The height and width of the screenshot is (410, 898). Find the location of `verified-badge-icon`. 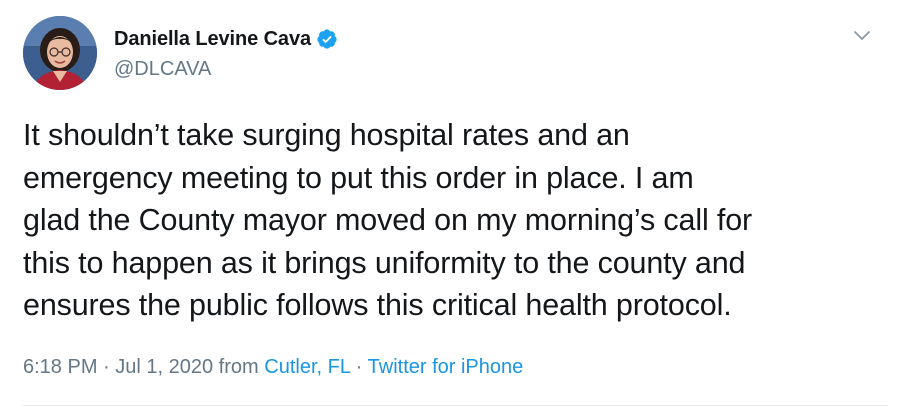

verified-badge-icon is located at coordinates (327, 39).